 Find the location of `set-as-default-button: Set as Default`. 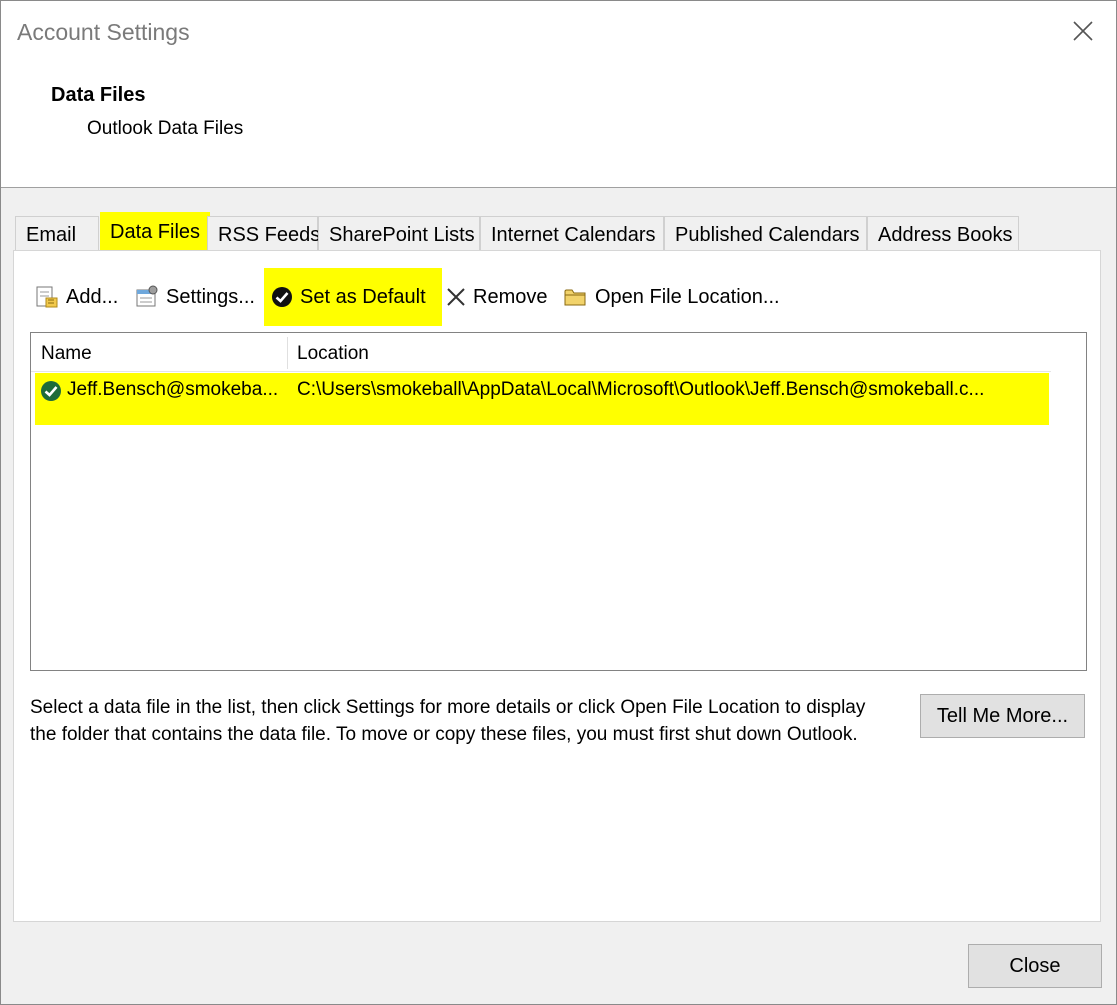

set-as-default-button: Set as Default is located at coordinates (348, 297).